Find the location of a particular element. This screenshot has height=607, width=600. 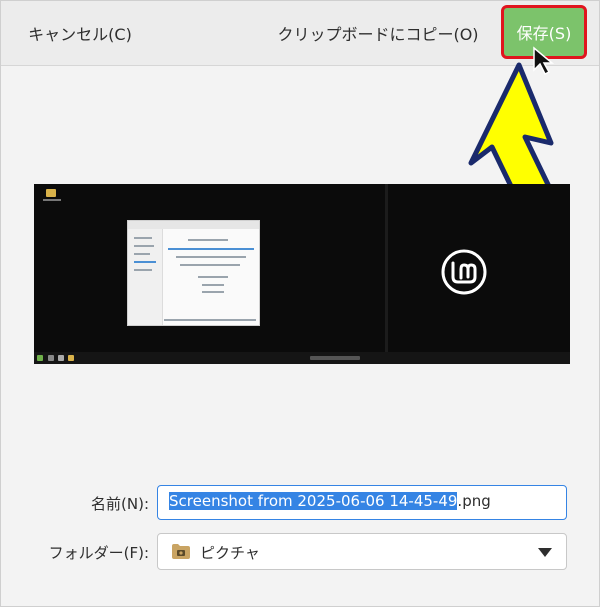

preview-window-sidebar is located at coordinates (145, 277).